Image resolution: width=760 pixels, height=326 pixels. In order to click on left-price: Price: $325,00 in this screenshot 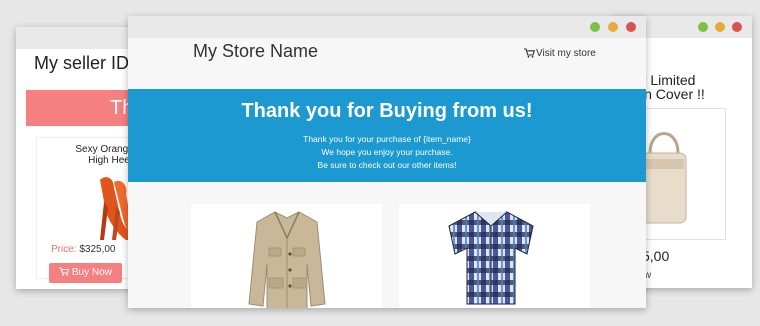, I will do `click(83, 249)`.